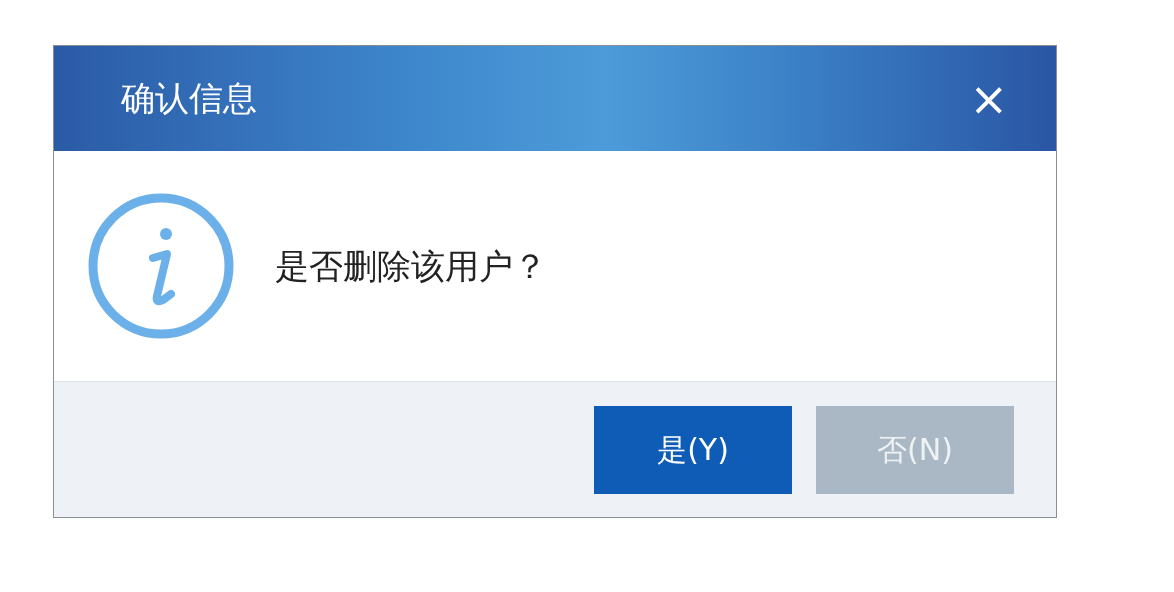 The width and height of the screenshot is (1174, 592). I want to click on close-button: ×, so click(988, 98).